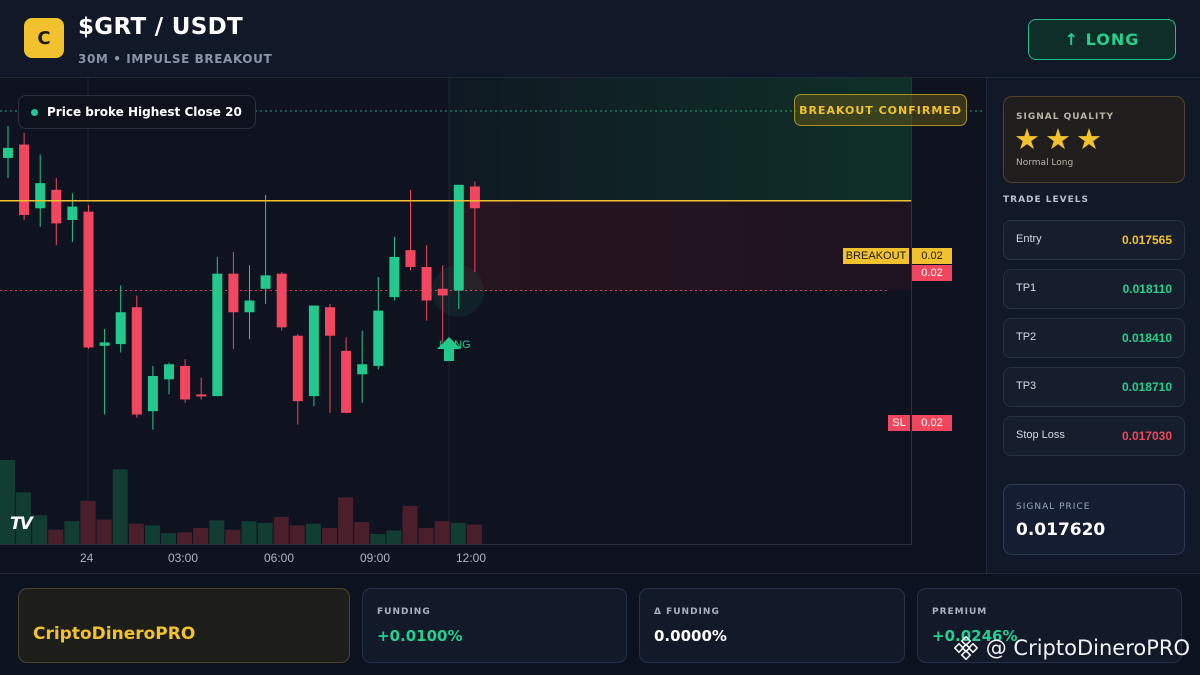 Image resolution: width=1200 pixels, height=675 pixels. Describe the element at coordinates (1026, 288) in the screenshot. I see `level-name: TP1` at that location.